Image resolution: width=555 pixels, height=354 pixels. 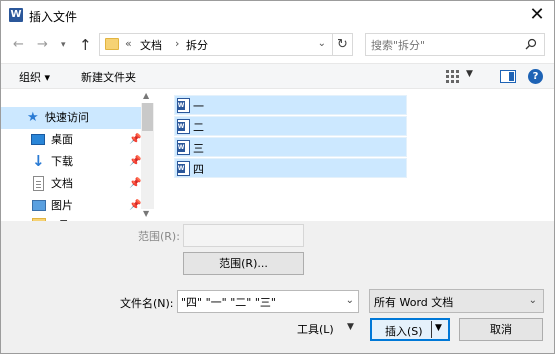 I want to click on file-name: 一, so click(x=198, y=106).